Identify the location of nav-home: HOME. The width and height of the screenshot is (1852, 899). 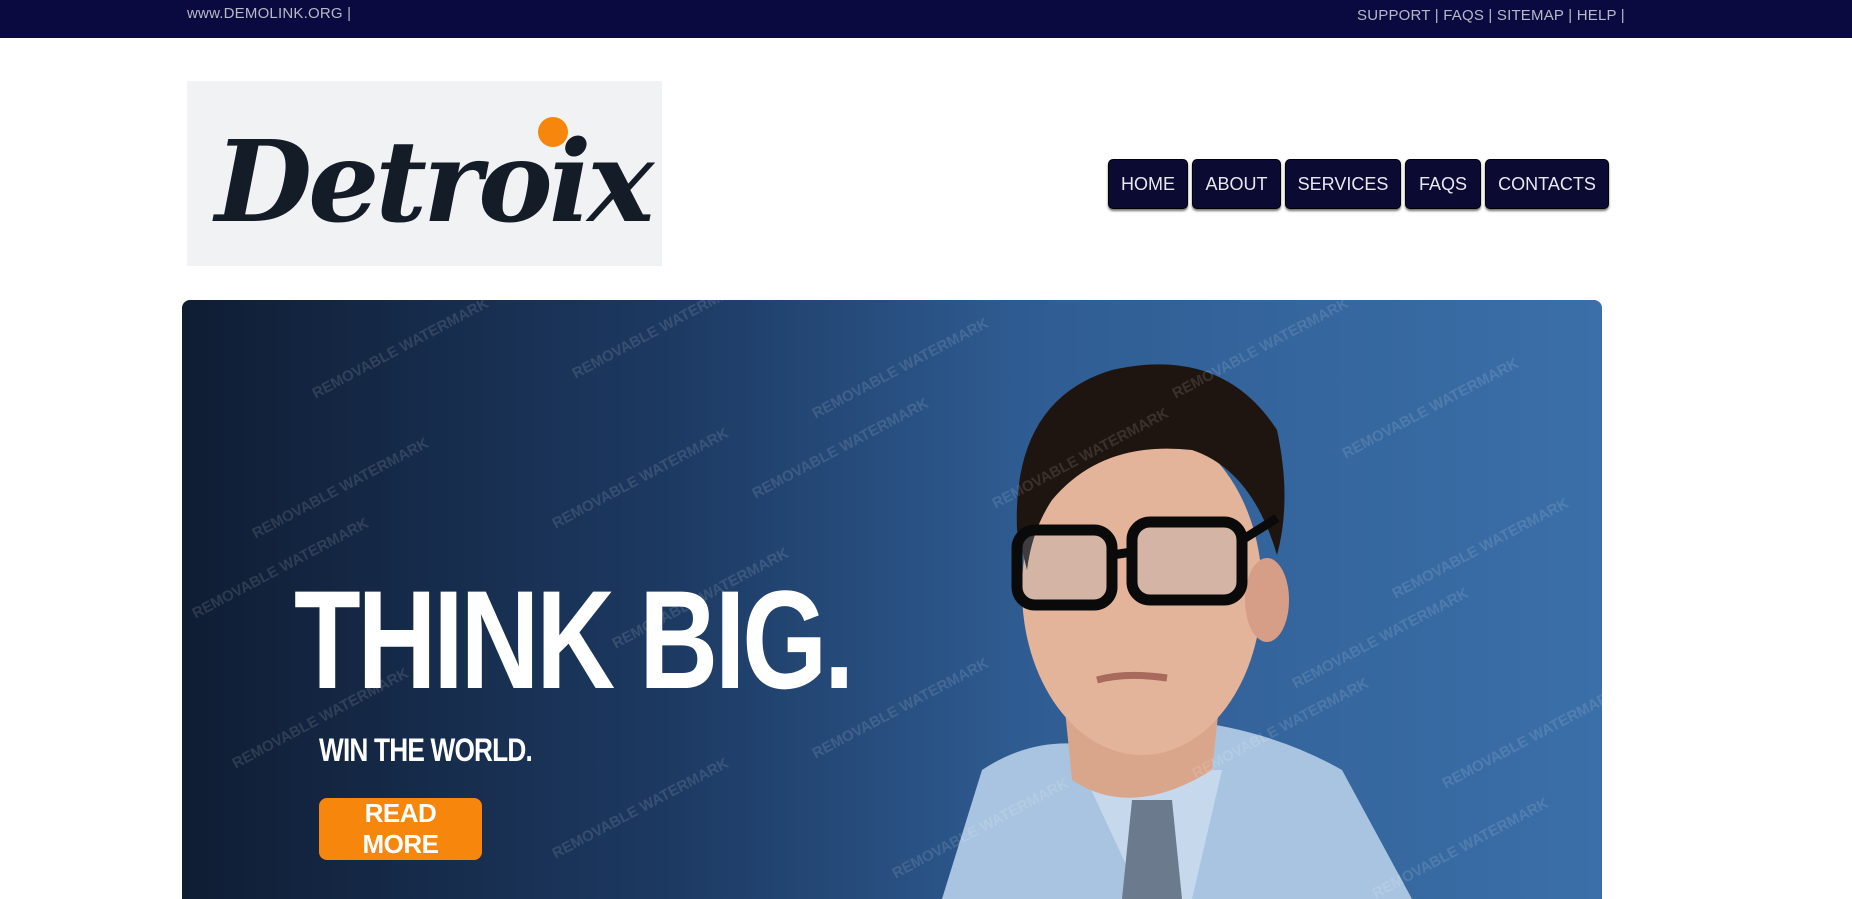
(1148, 184).